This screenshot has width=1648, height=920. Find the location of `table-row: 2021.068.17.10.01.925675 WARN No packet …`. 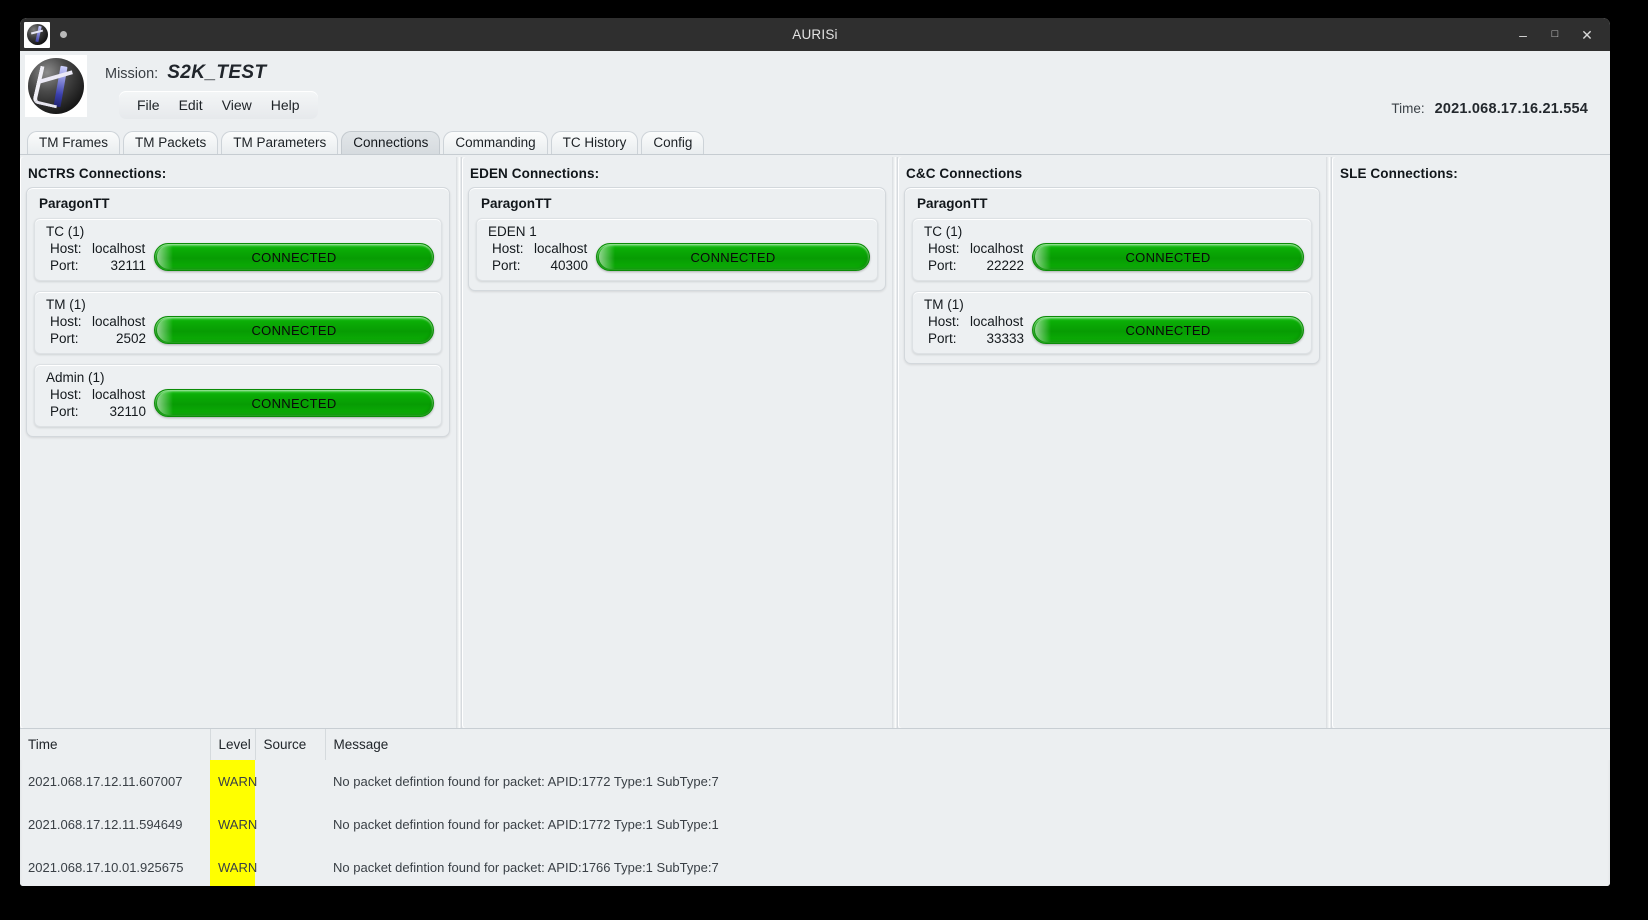

table-row: 2021.068.17.10.01.925675 WARN No packet … is located at coordinates (815, 866).